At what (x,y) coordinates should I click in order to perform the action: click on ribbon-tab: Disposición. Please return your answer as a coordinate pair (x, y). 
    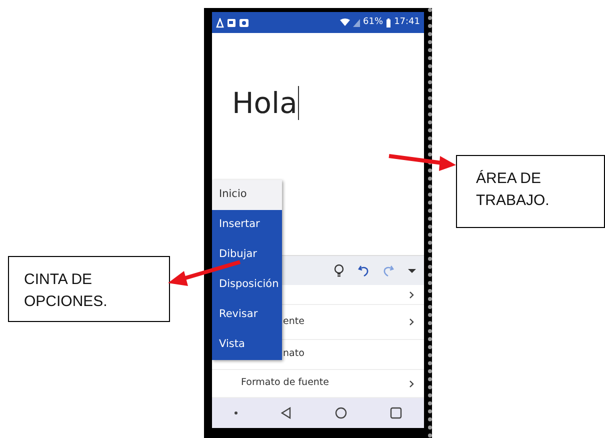
    Looking at the image, I should click on (247, 285).